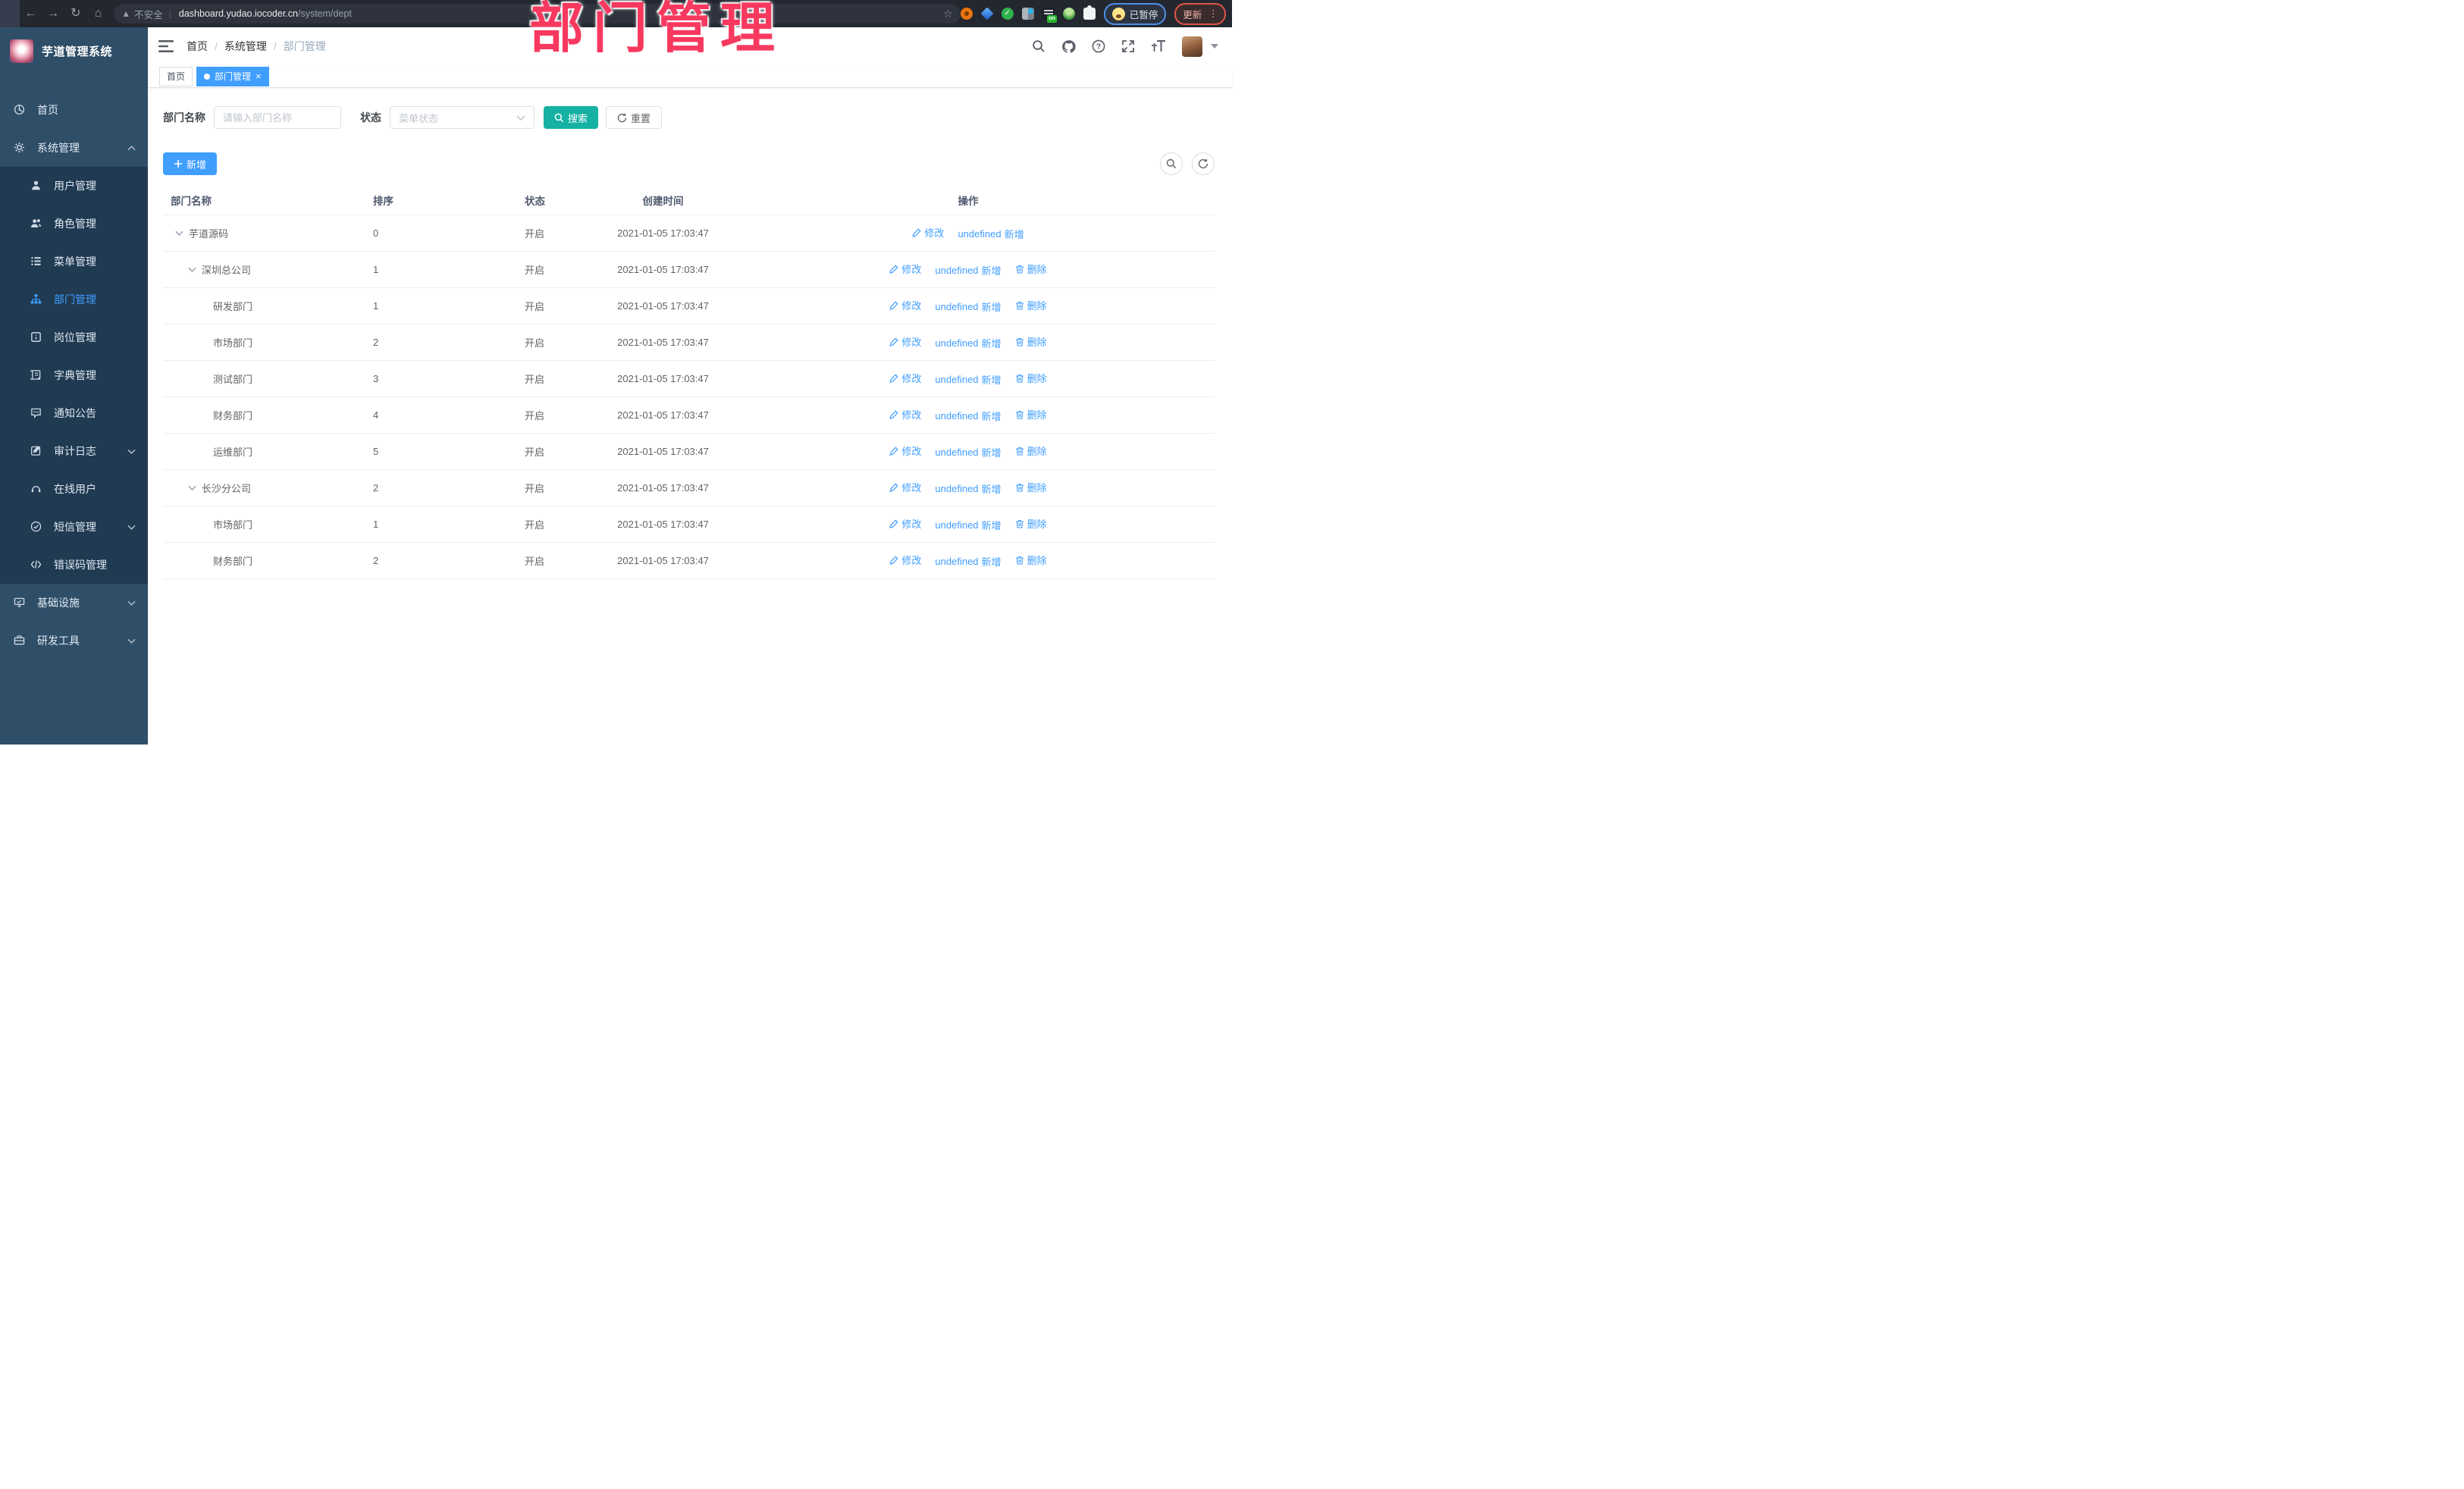 This screenshot has height=1489, width=2464. Describe the element at coordinates (1069, 46) in the screenshot. I see `github-icon` at that location.